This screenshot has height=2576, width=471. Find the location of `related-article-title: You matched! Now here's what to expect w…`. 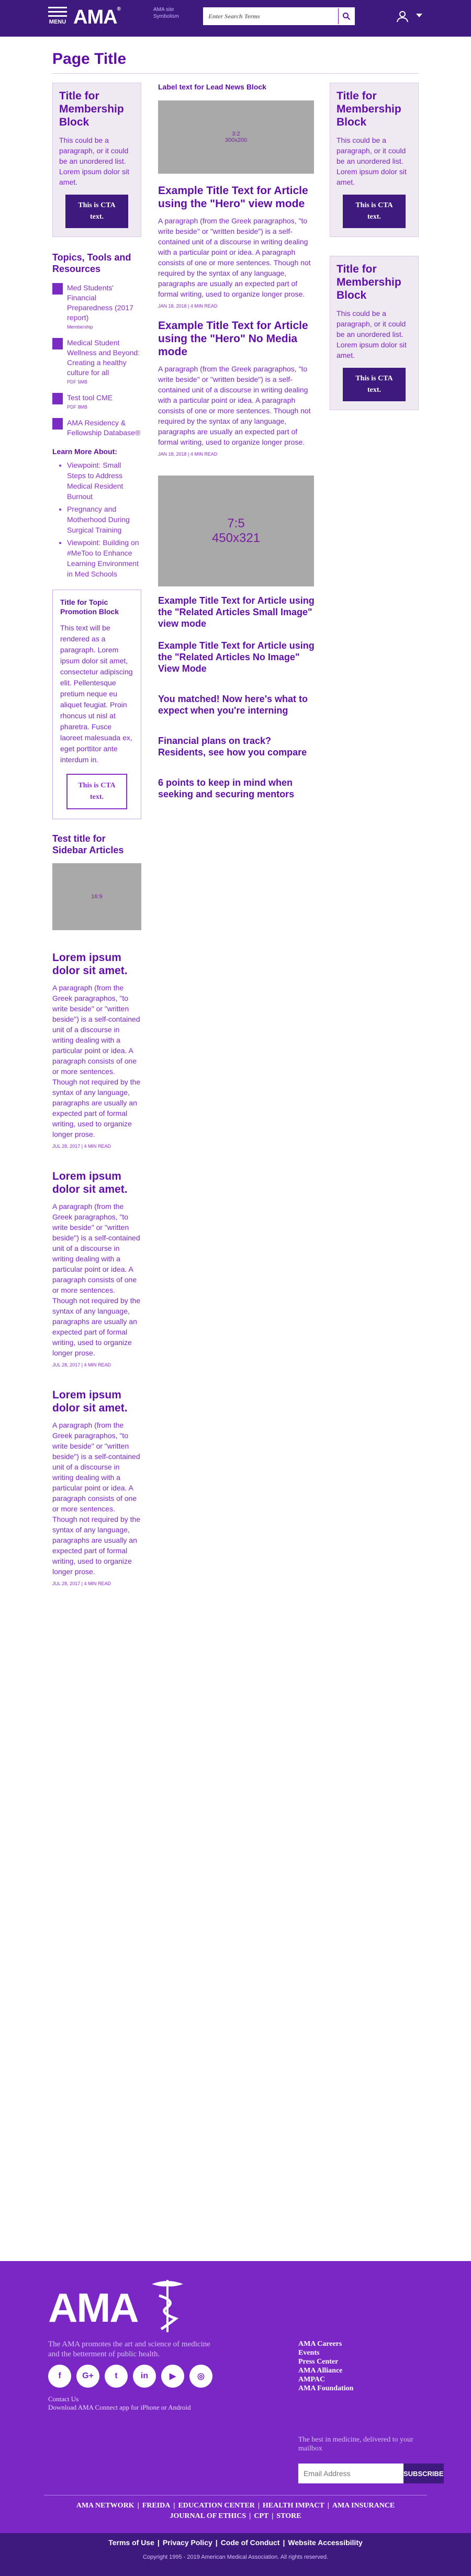

related-article-title: You matched! Now here's what to expect w… is located at coordinates (236, 705).